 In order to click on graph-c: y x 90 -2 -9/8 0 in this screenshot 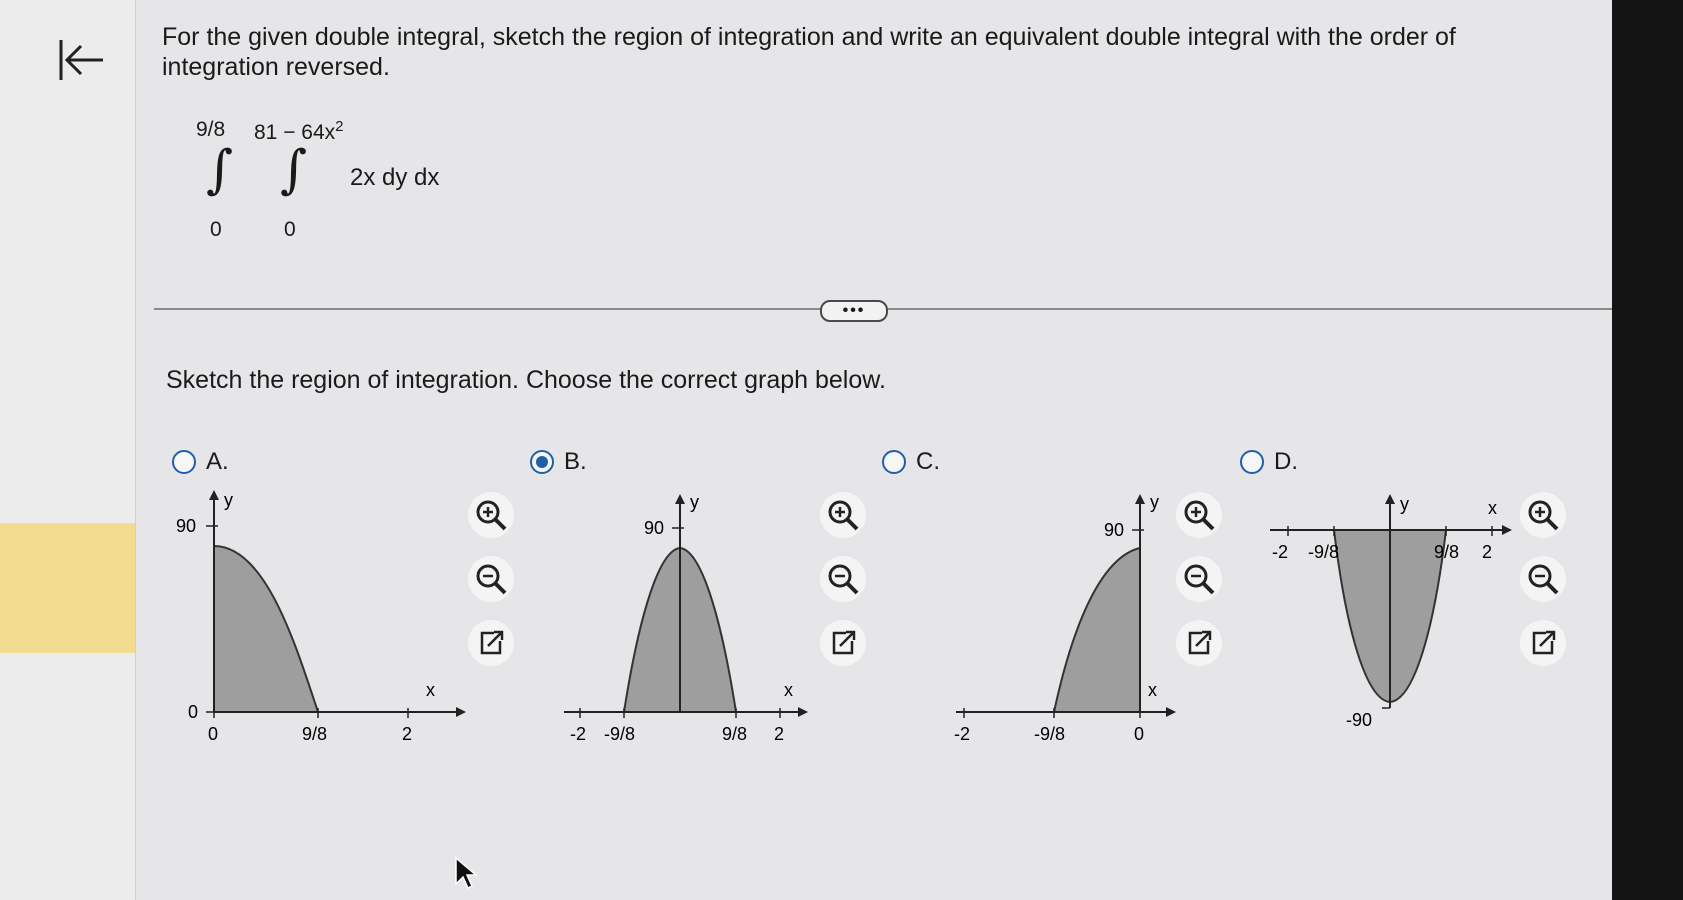, I will do `click(1065, 618)`.